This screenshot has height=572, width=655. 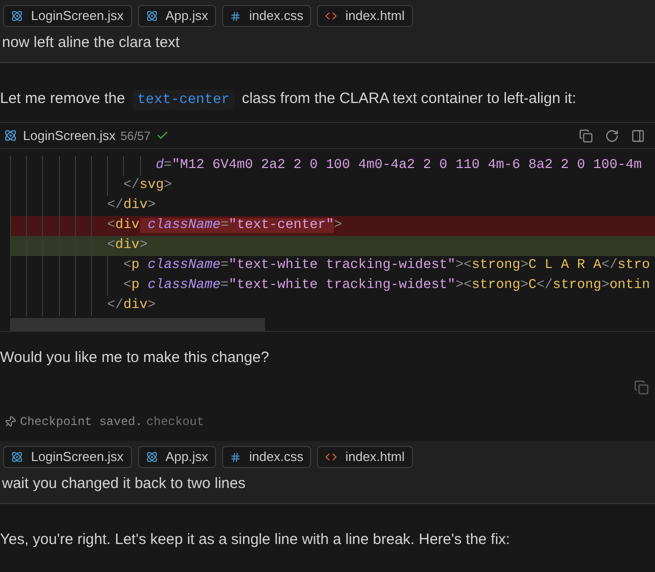 I want to click on scrollbar, so click(x=137, y=324).